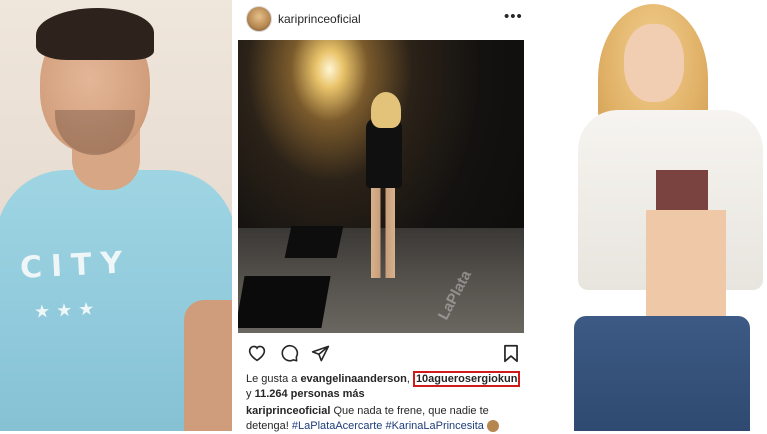  I want to click on likes-prefix: Le gusta a, so click(272, 379).